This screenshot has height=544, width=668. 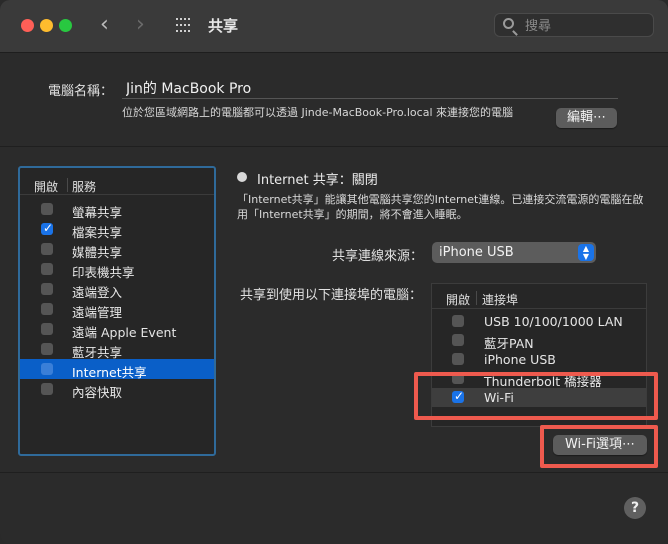 I want to click on minimize-window-button, so click(x=46, y=25).